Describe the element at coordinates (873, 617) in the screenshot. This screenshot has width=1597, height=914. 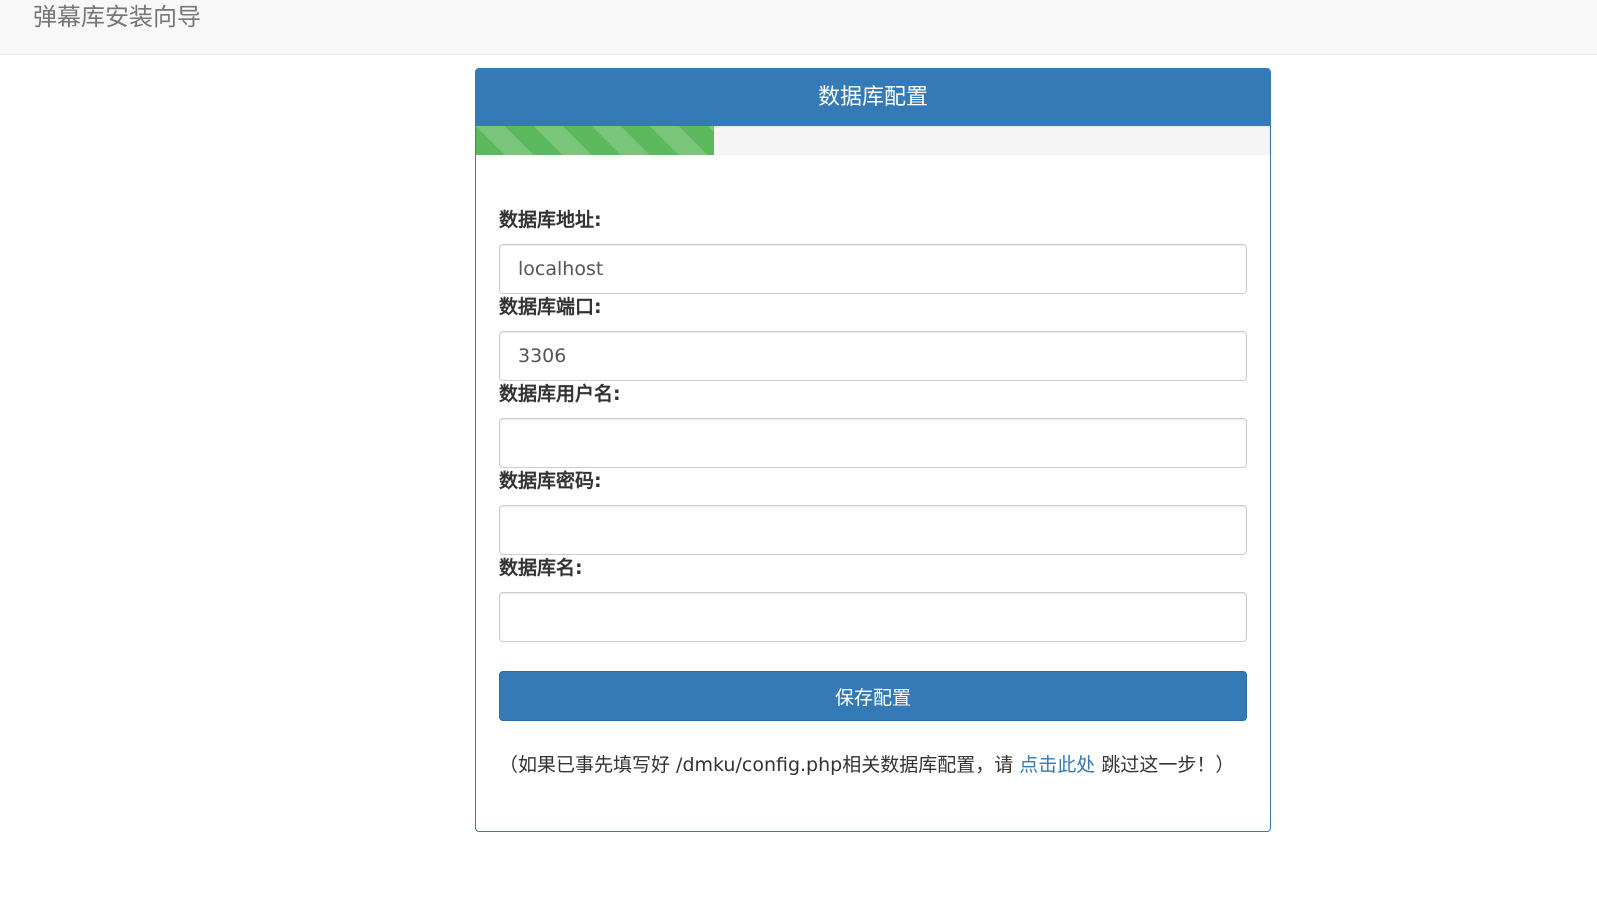
I see `db-name-input` at that location.